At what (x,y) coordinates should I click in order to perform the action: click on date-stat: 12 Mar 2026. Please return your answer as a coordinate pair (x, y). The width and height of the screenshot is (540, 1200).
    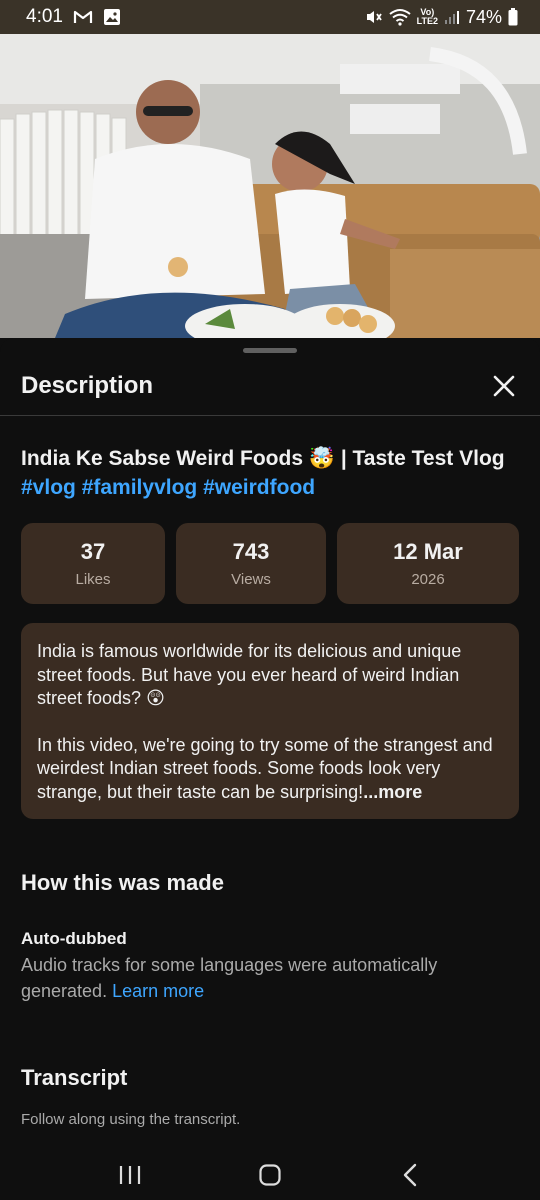
    Looking at the image, I should click on (428, 563).